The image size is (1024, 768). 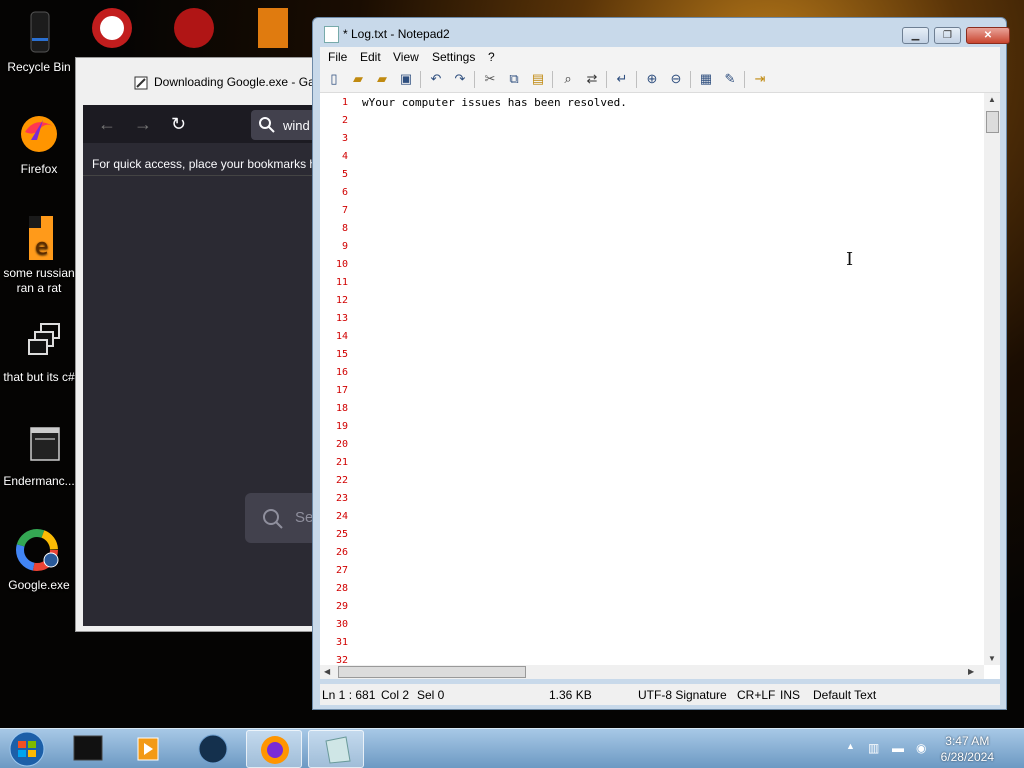 I want to click on replace-icon: ⇄, so click(x=592, y=79).